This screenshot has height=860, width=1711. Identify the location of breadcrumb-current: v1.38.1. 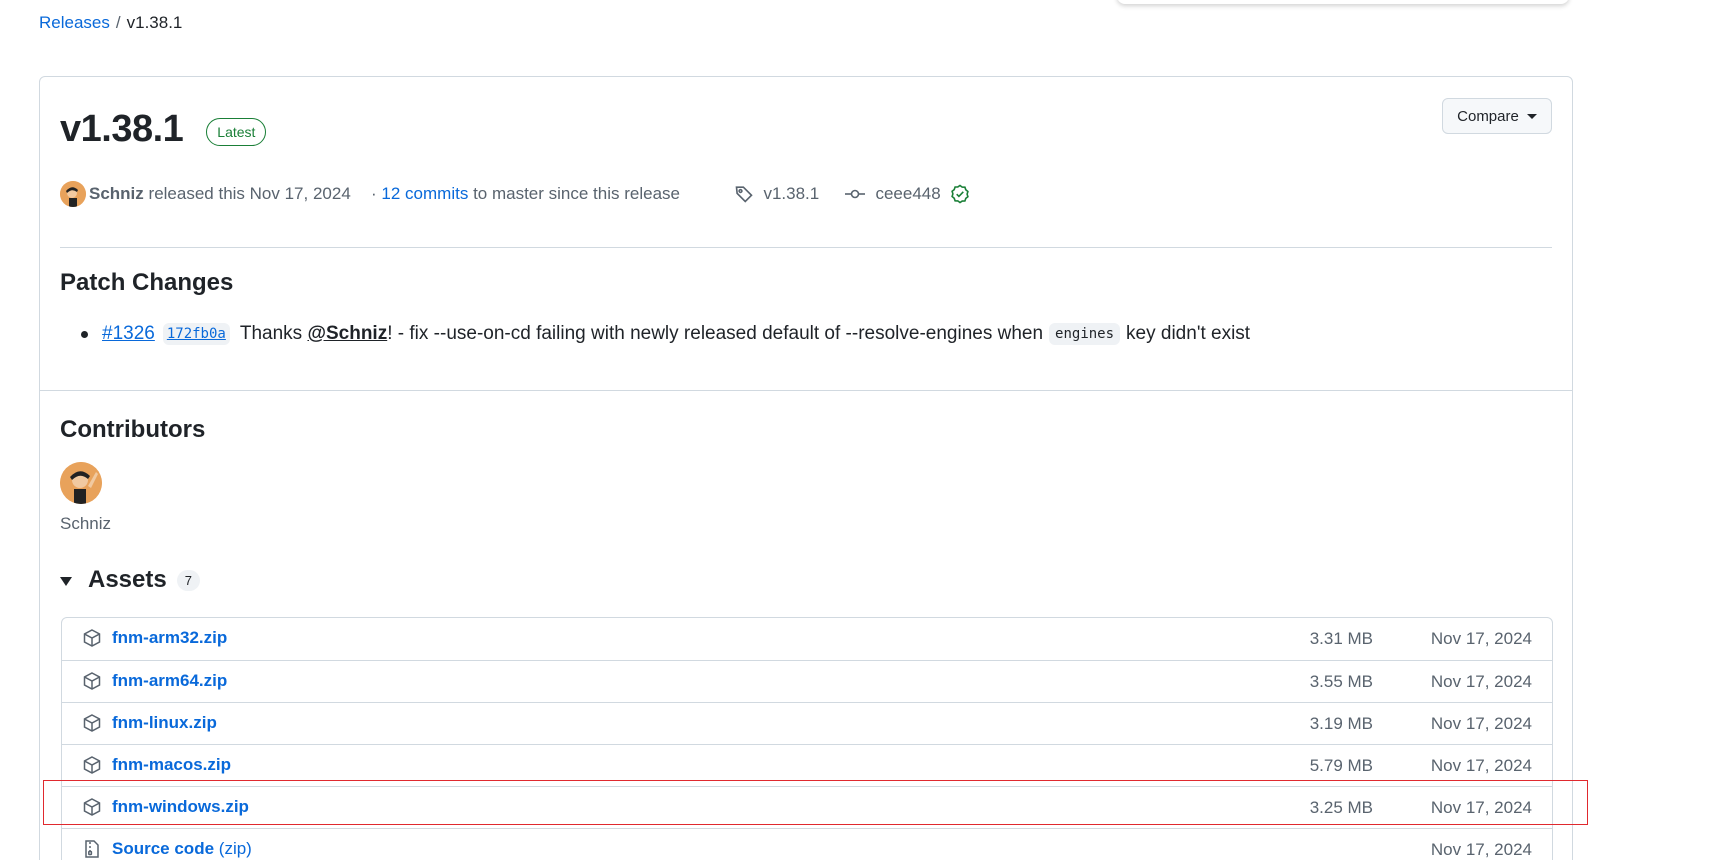
(154, 22).